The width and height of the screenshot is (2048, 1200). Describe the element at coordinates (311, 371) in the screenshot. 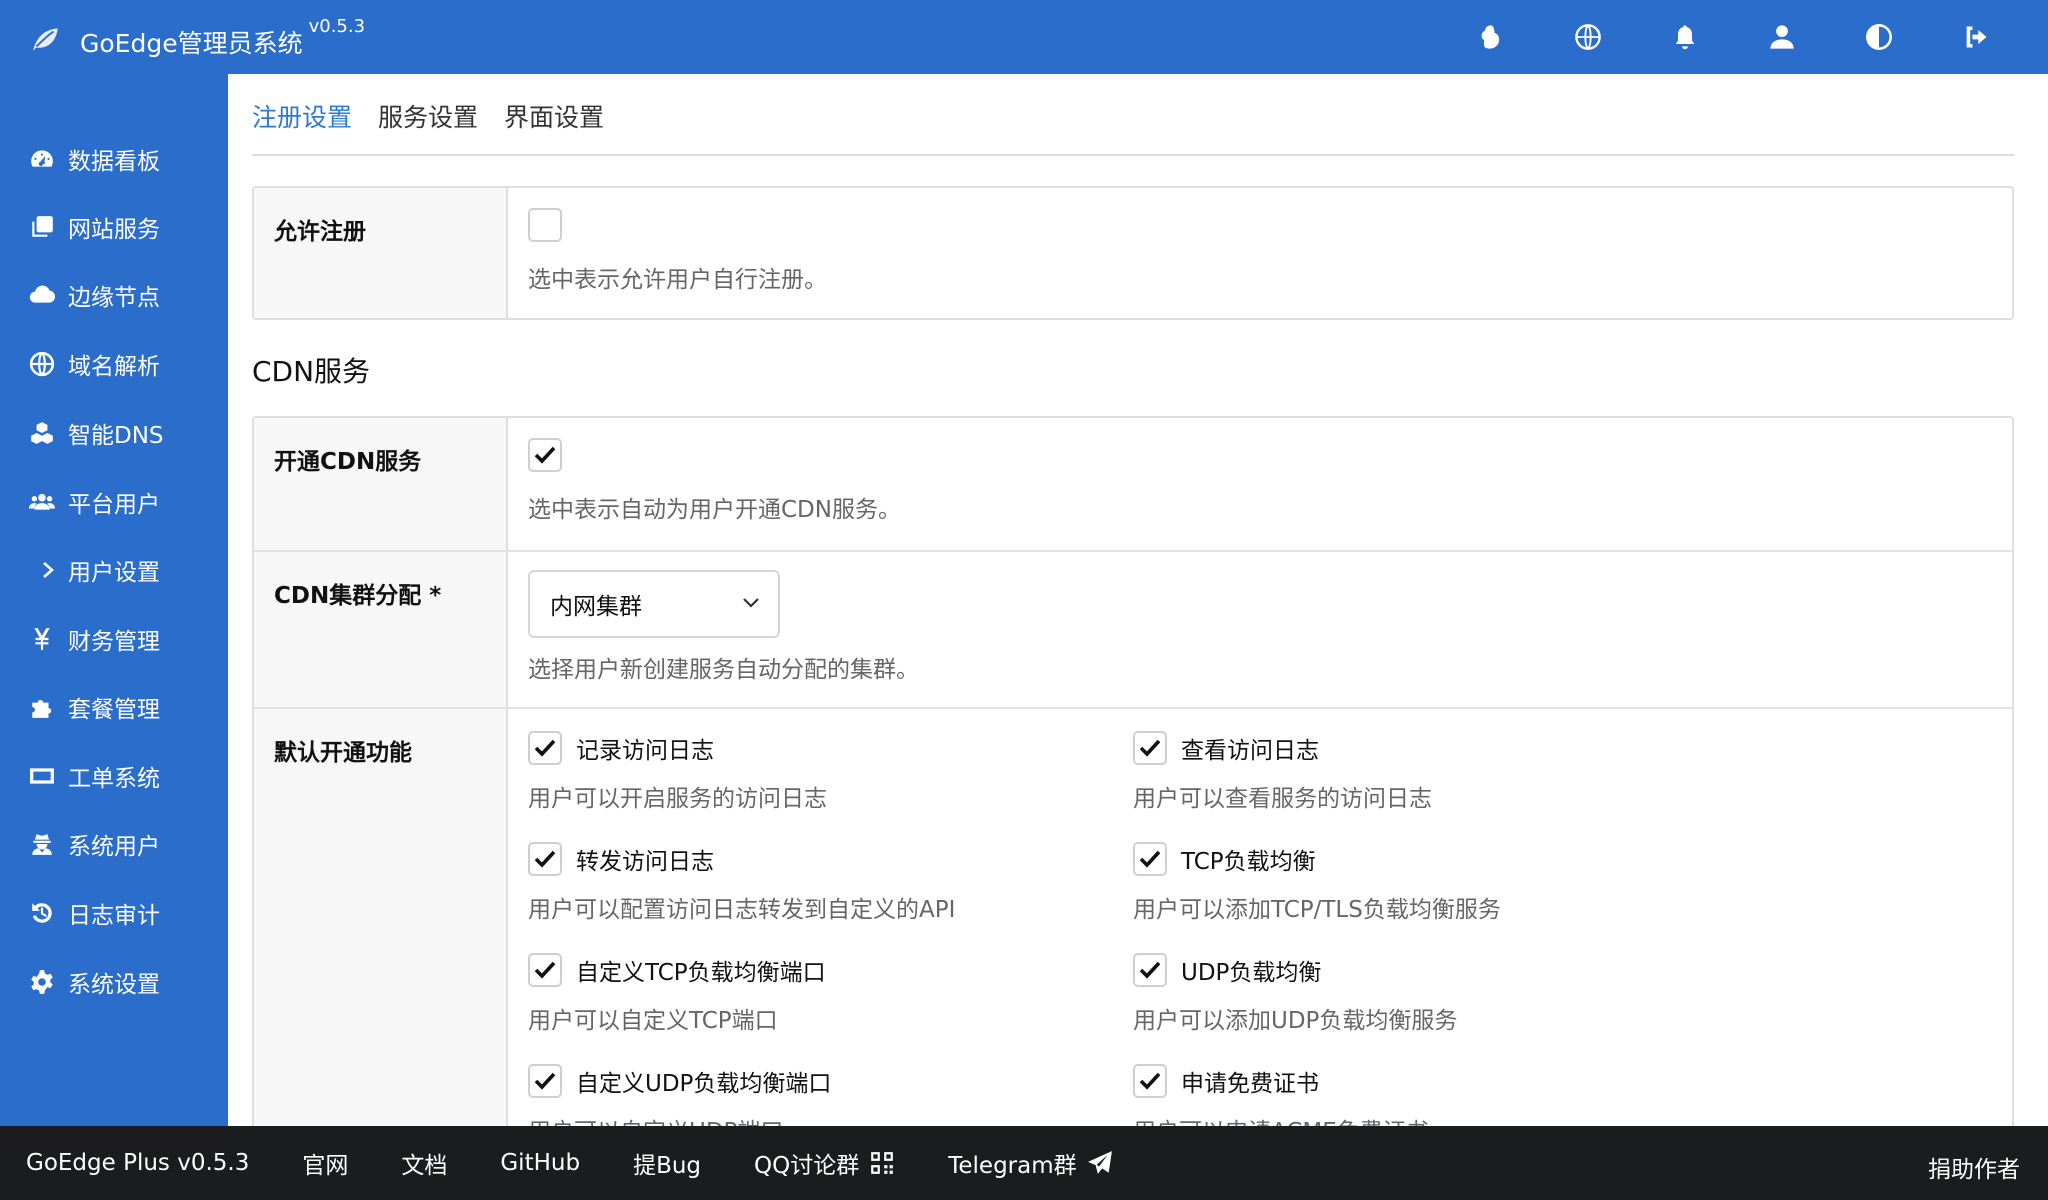

I see `cdn-section-title: CDN服务` at that location.